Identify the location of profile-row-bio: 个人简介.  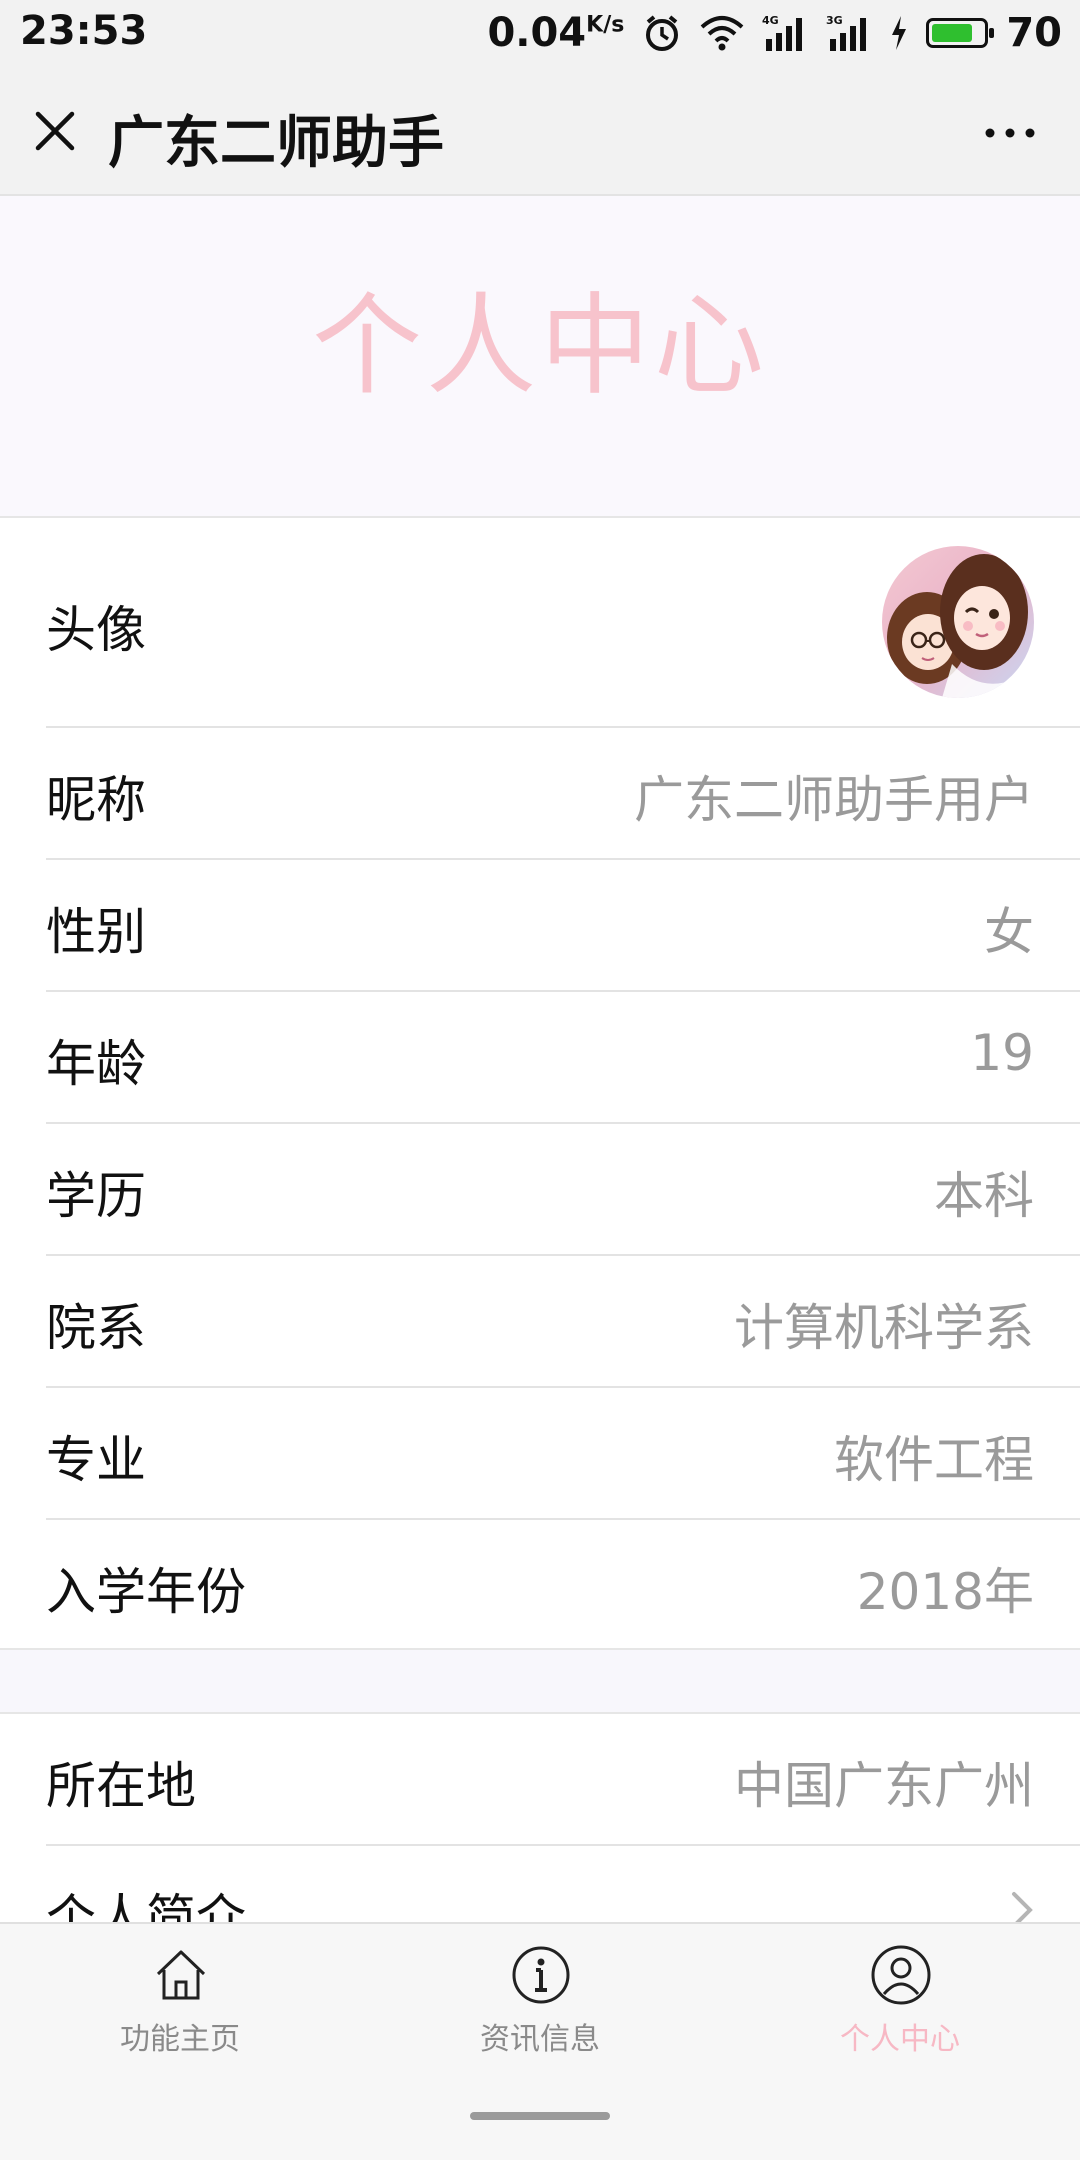
(540, 1884).